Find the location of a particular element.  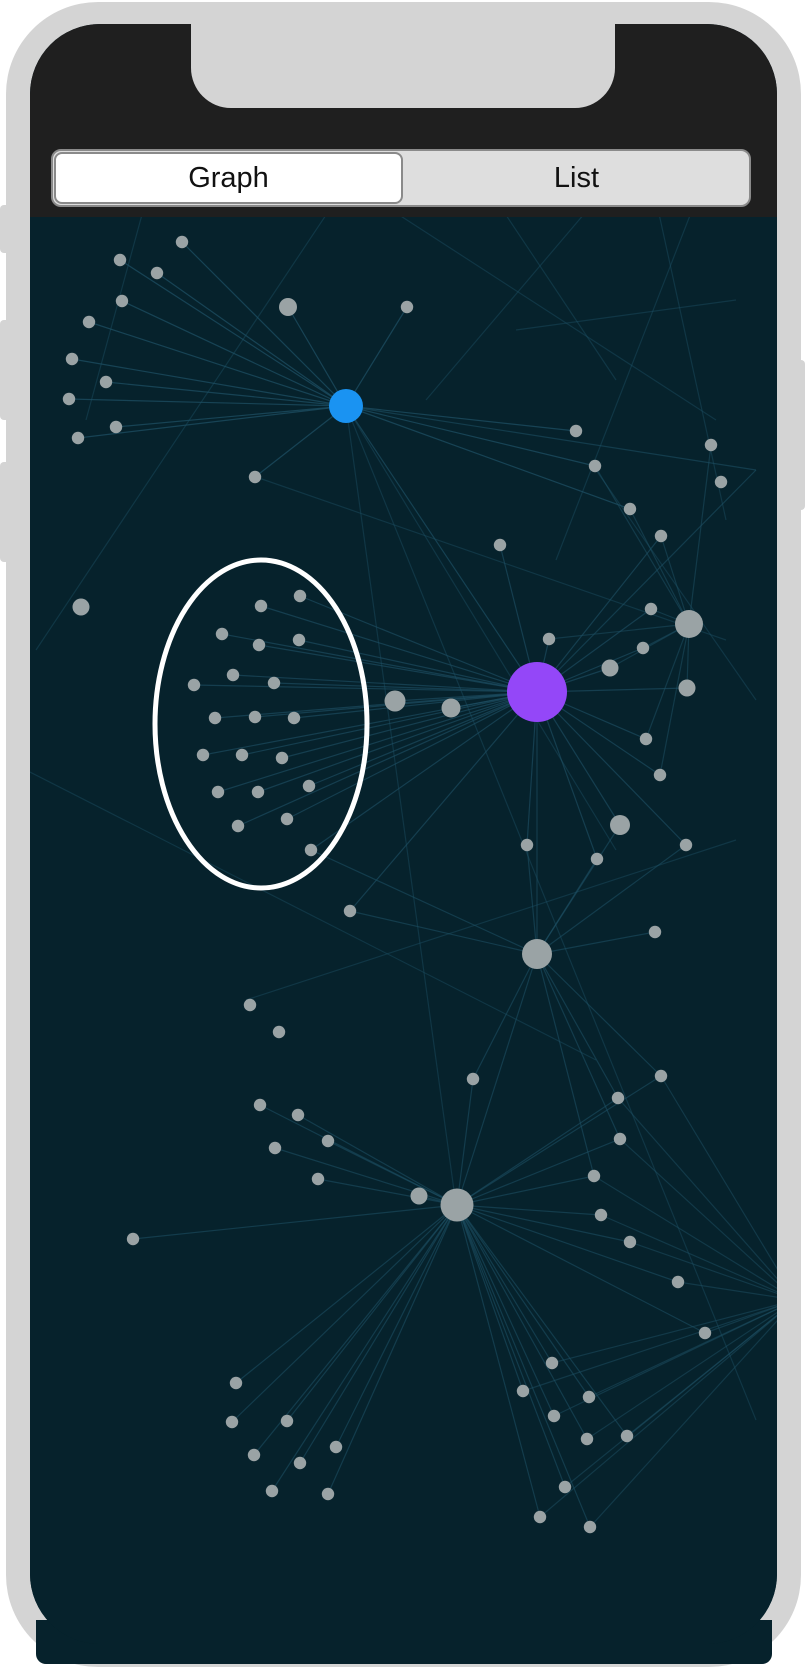

tab-graph: Graph is located at coordinates (228, 178).